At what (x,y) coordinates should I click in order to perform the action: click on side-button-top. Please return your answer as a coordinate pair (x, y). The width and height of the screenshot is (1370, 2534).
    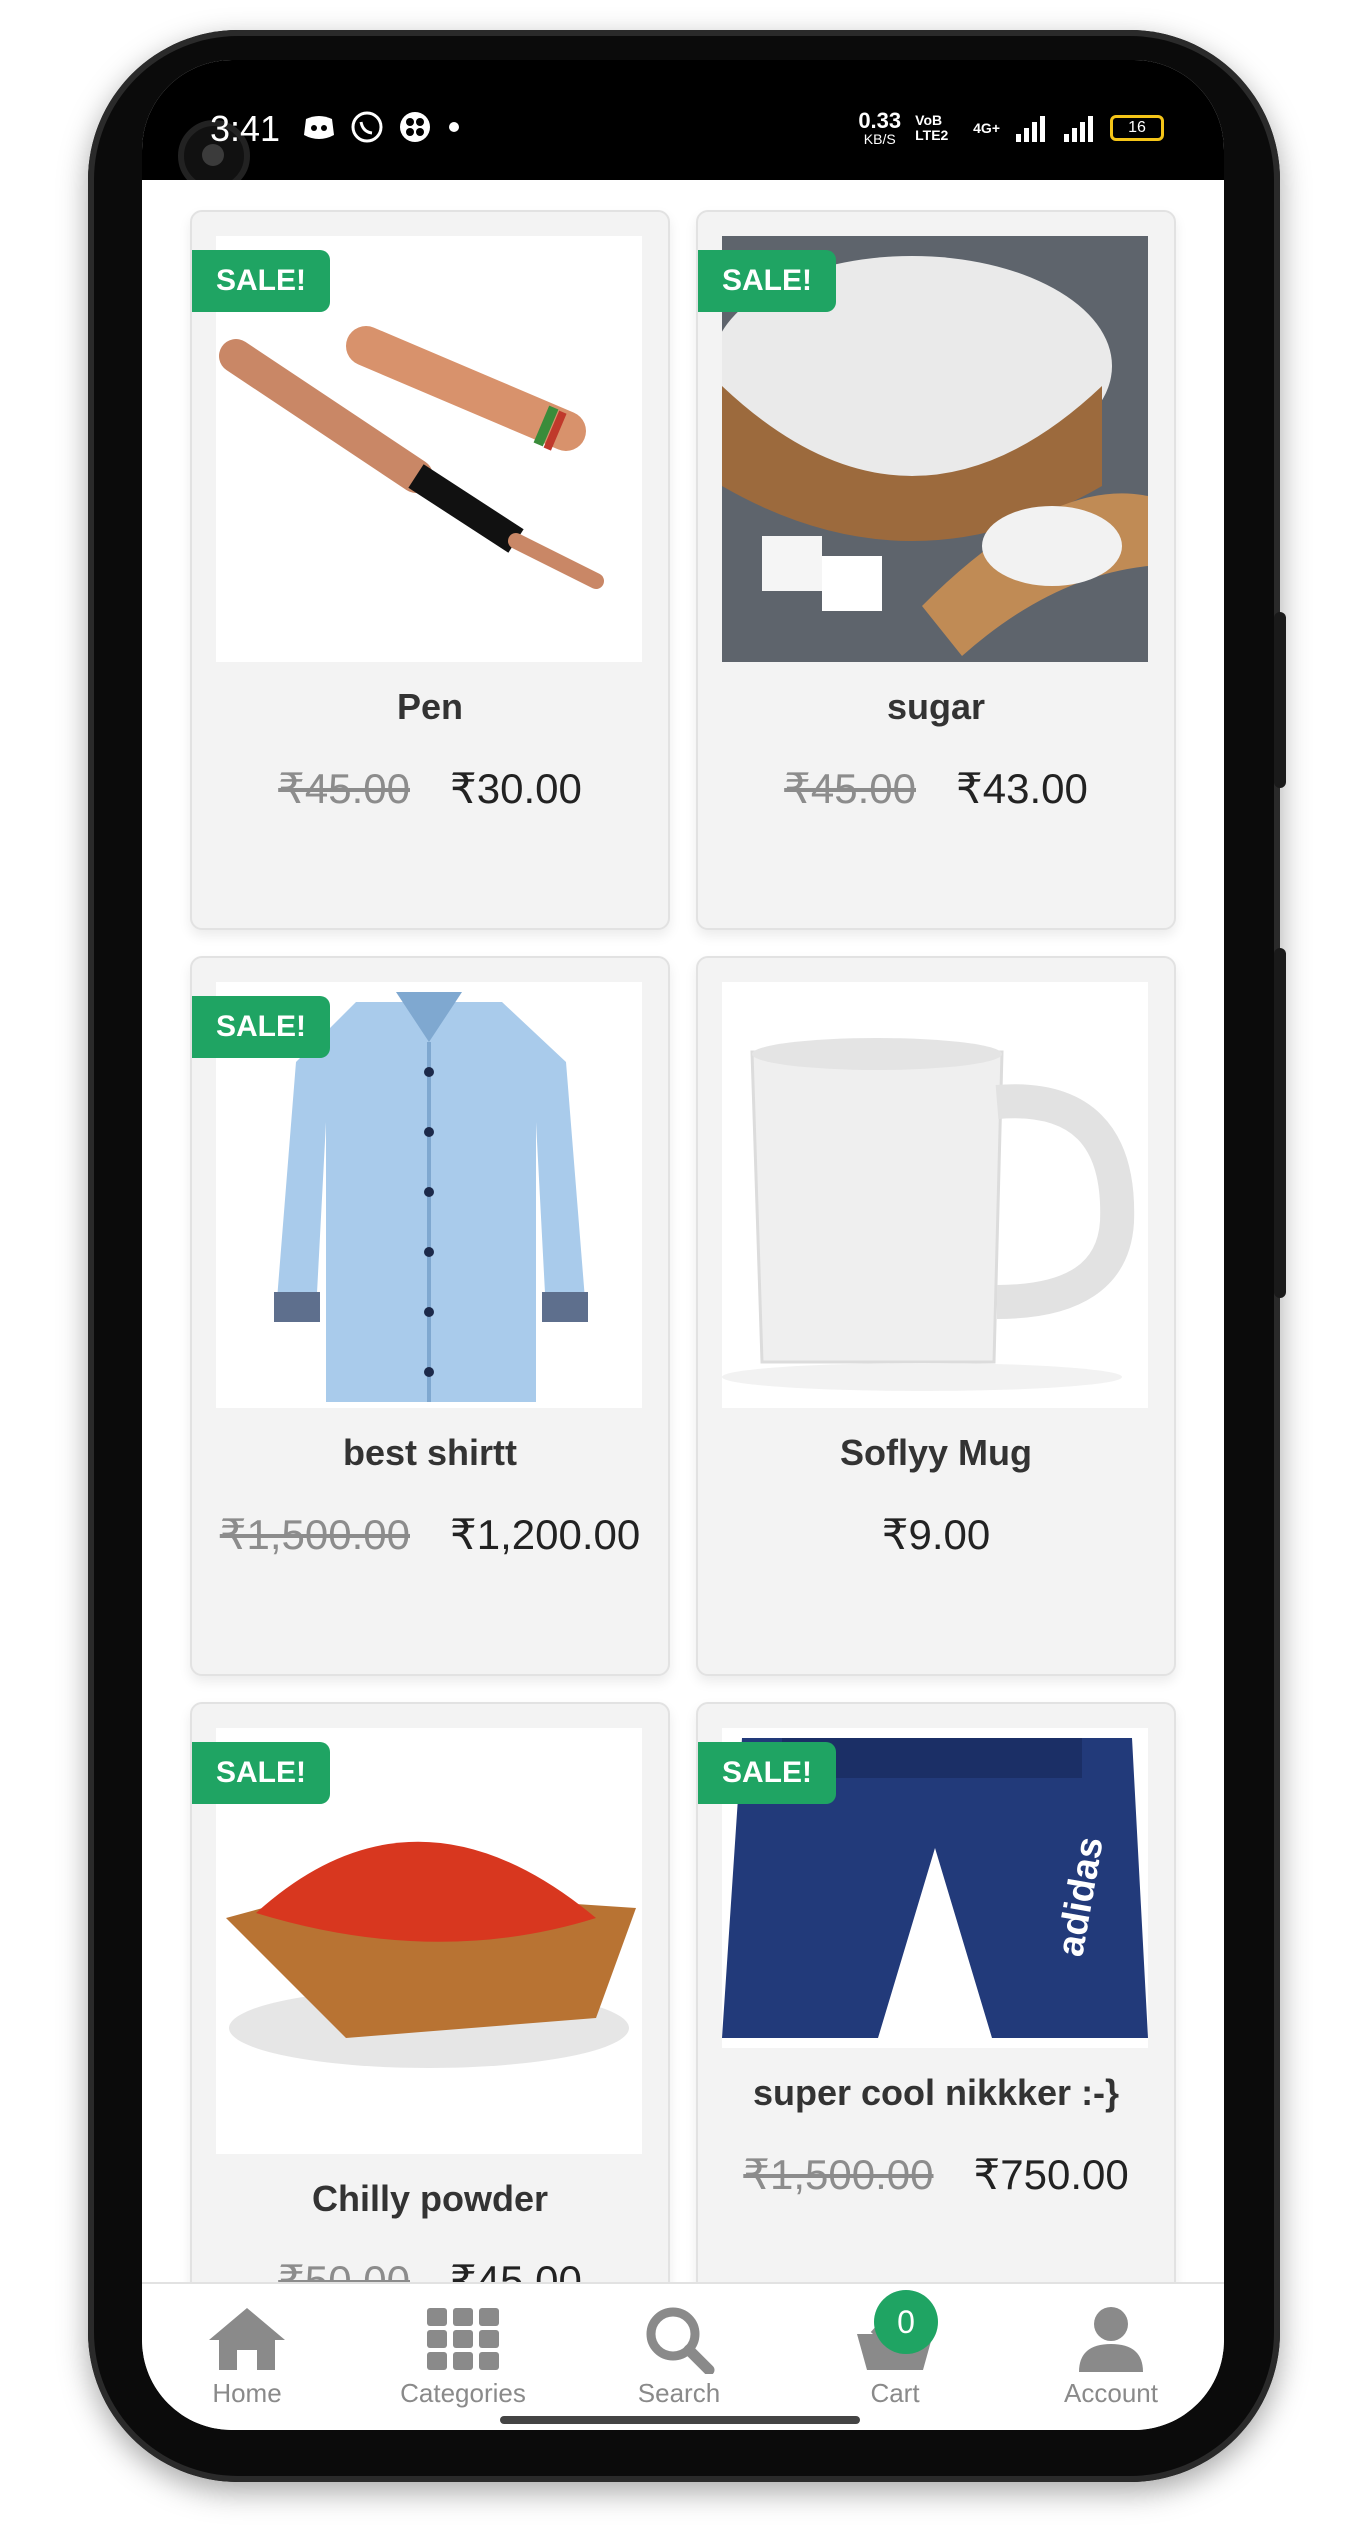
    Looking at the image, I should click on (1280, 700).